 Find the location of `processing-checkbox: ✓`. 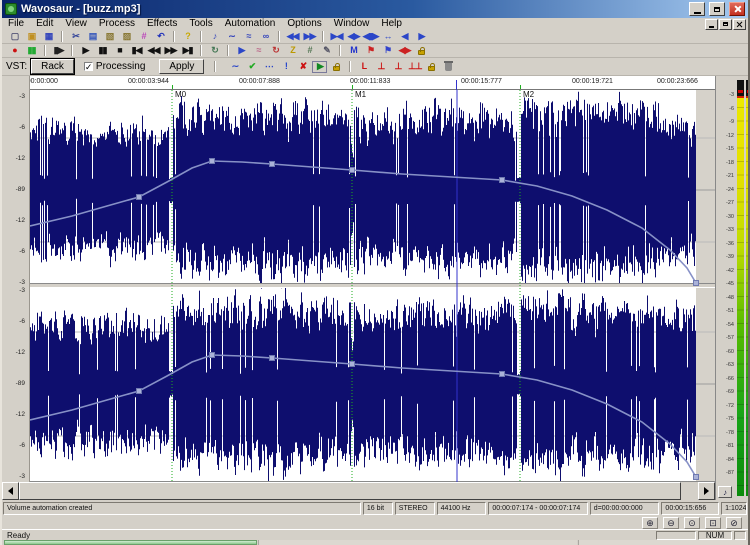

processing-checkbox: ✓ is located at coordinates (88, 67).